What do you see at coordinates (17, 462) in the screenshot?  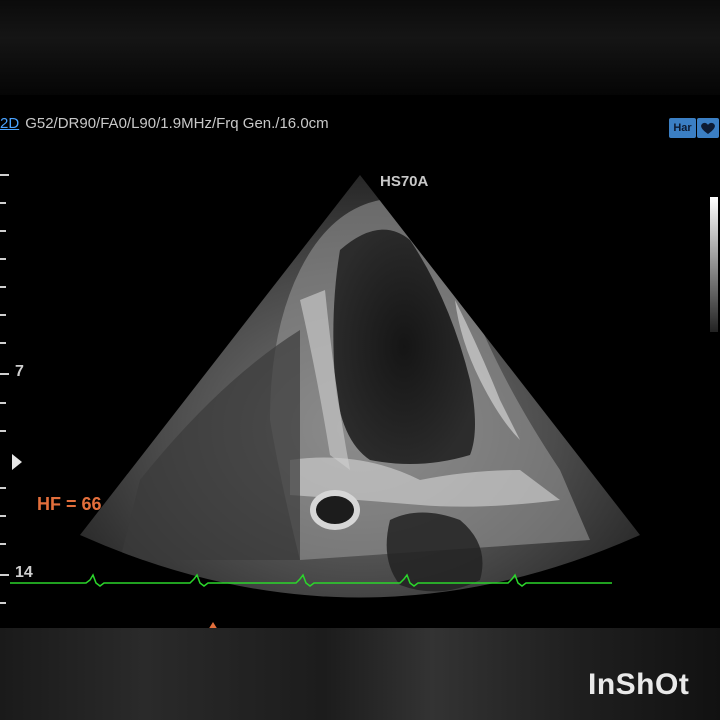 I see `focus-marker-icon` at bounding box center [17, 462].